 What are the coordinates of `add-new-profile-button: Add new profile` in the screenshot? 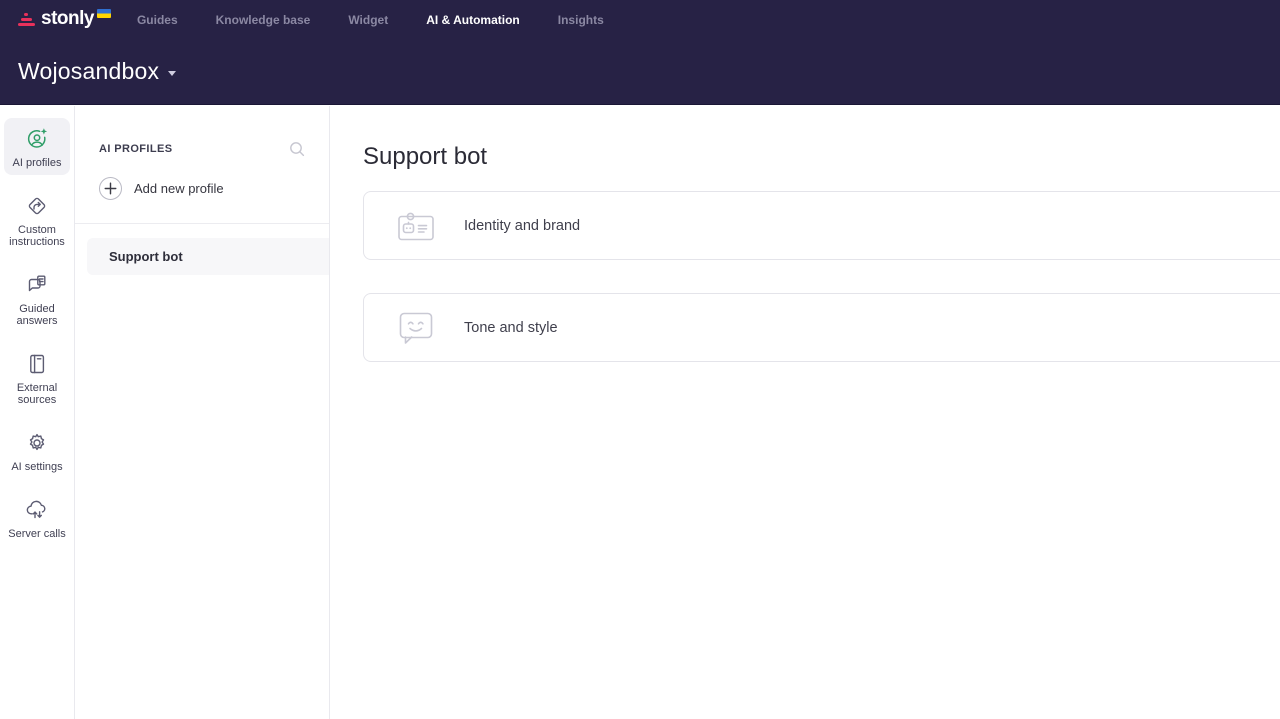 It's located at (214, 188).